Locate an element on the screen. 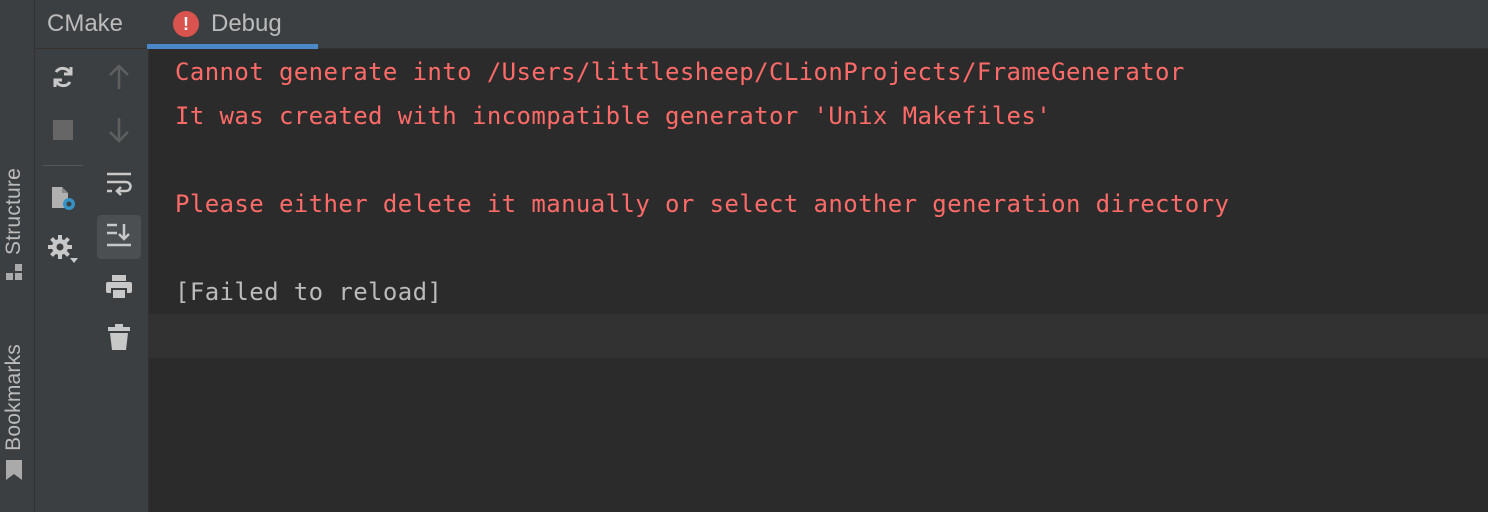 This screenshot has width=1488, height=512. structure-icon is located at coordinates (14, 274).